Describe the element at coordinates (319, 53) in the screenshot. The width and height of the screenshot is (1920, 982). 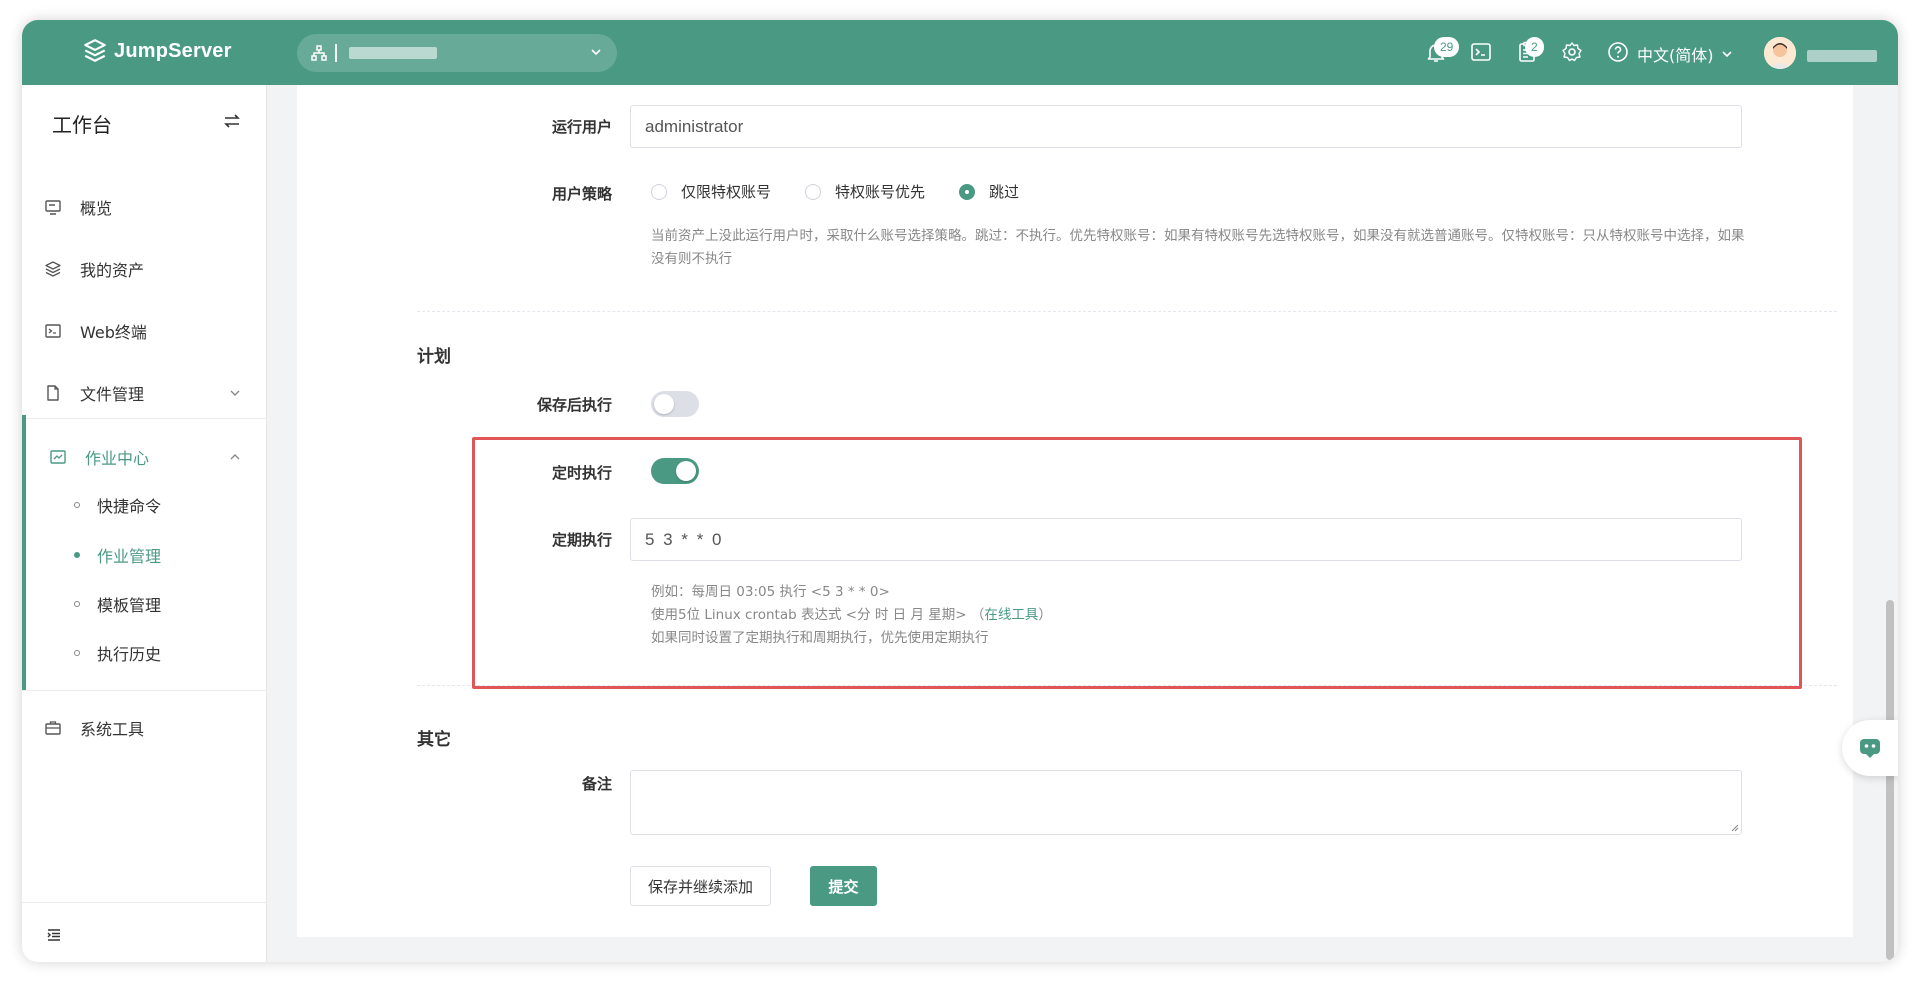
I see `organization-icon` at that location.